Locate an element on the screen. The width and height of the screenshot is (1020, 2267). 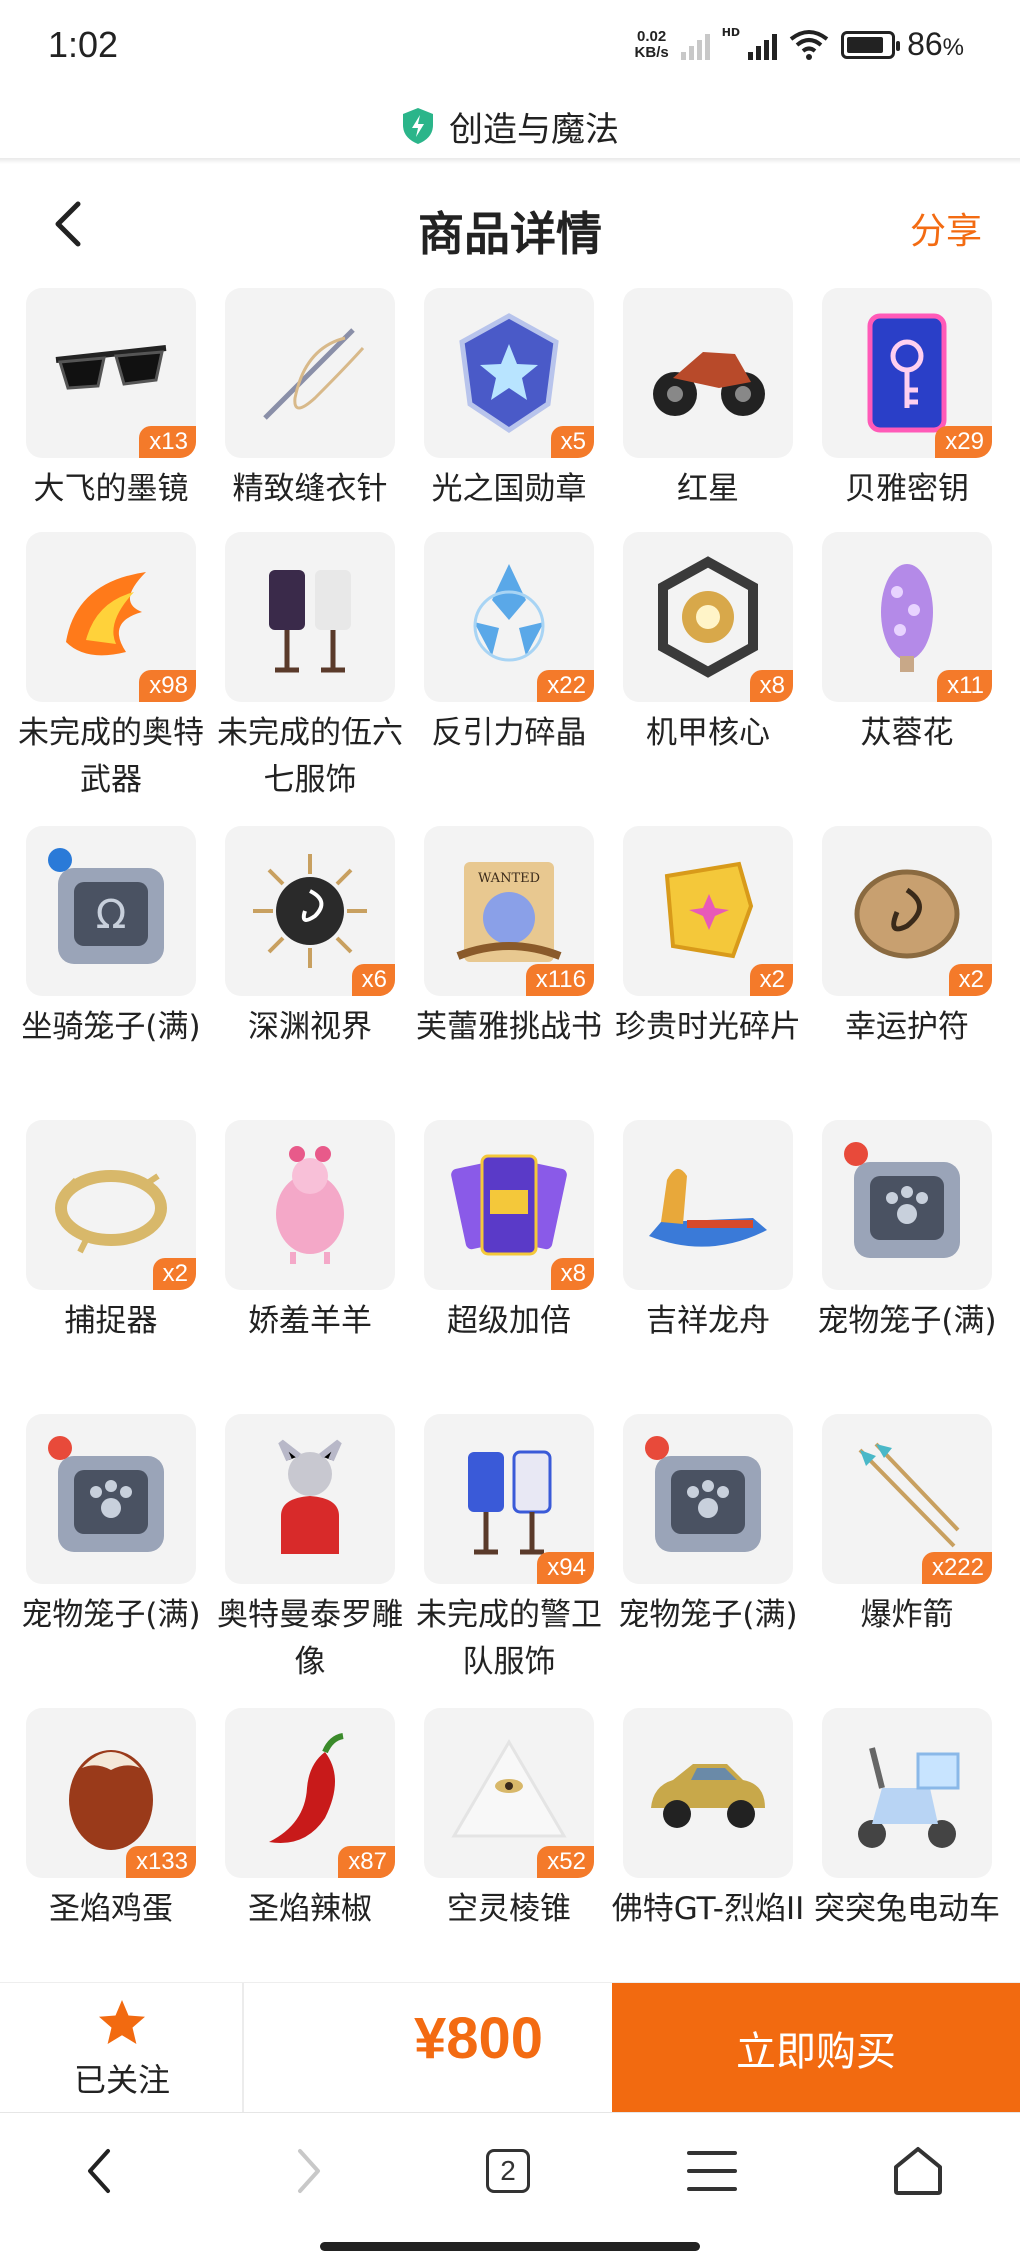
divider is located at coordinates (510, 161).